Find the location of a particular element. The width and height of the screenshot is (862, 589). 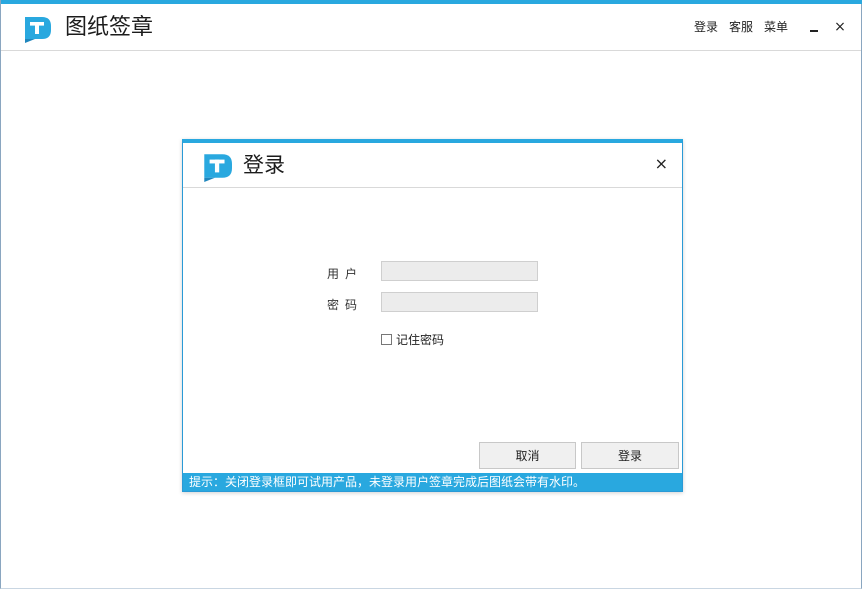

top-menu: 登录 客服 菜单 × is located at coordinates (772, 27).